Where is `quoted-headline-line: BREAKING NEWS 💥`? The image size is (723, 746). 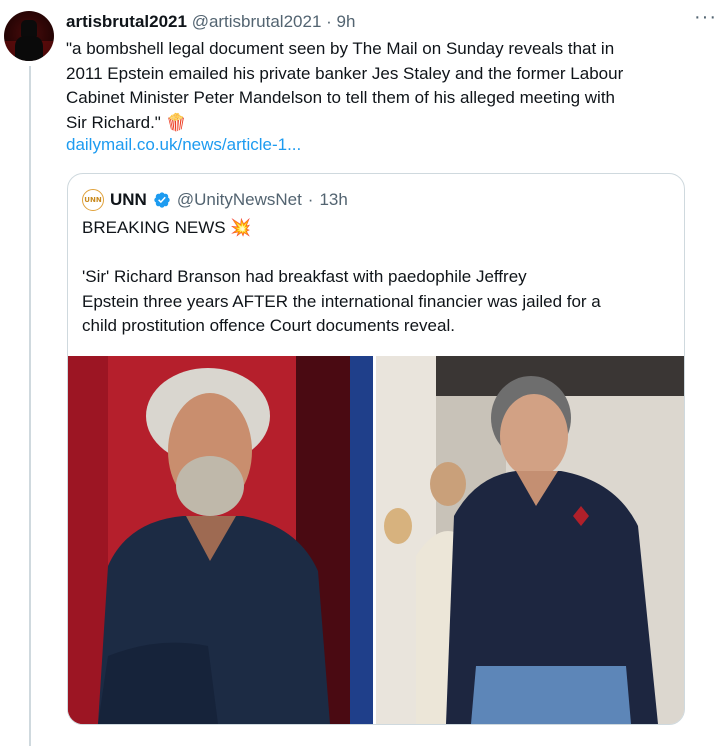 quoted-headline-line: BREAKING NEWS 💥 is located at coordinates (377, 228).